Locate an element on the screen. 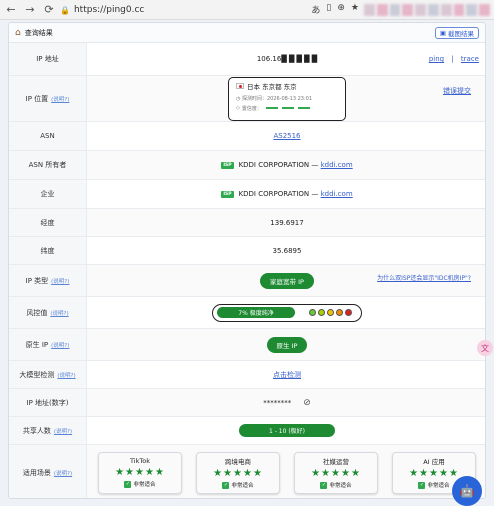  idc-question-link: 为什么双ISP还会显示"IDC机房IP"? is located at coordinates (424, 277).